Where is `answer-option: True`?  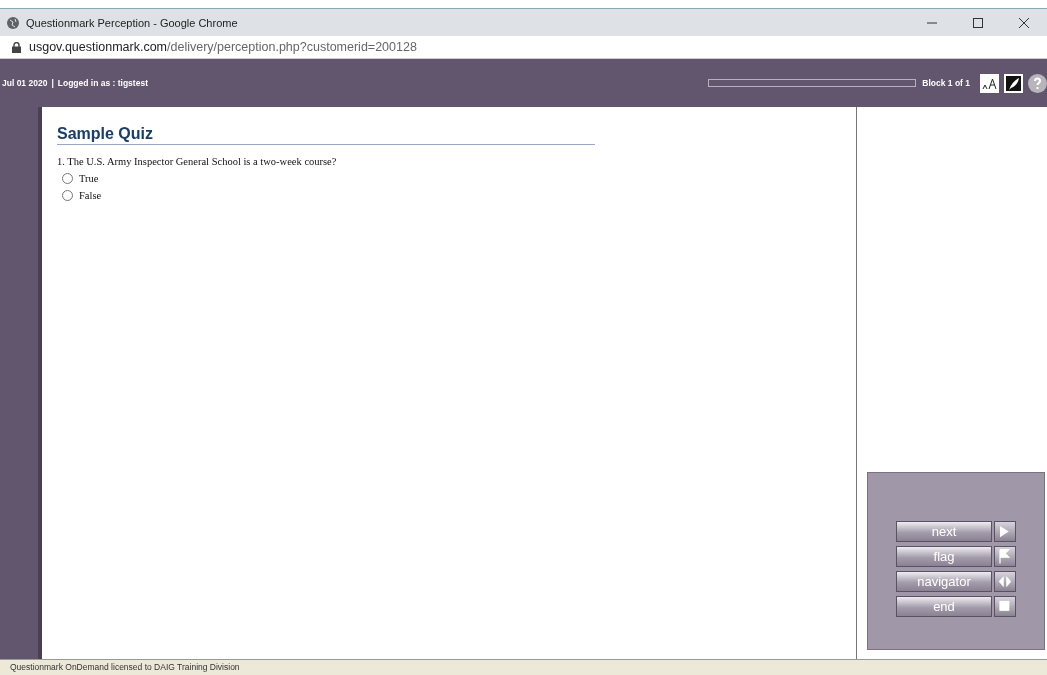
answer-option: True is located at coordinates (80, 178).